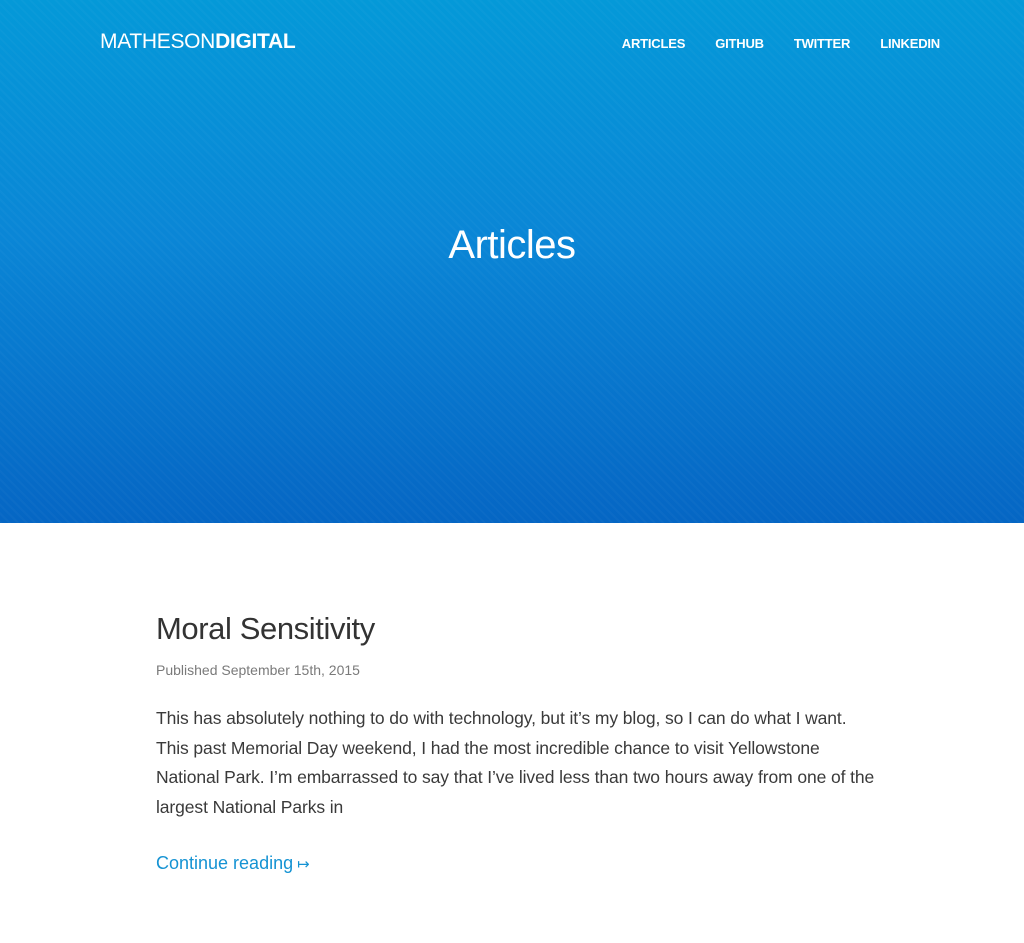 The height and width of the screenshot is (943, 1024). Describe the element at coordinates (512, 245) in the screenshot. I see `page-title: Articles` at that location.